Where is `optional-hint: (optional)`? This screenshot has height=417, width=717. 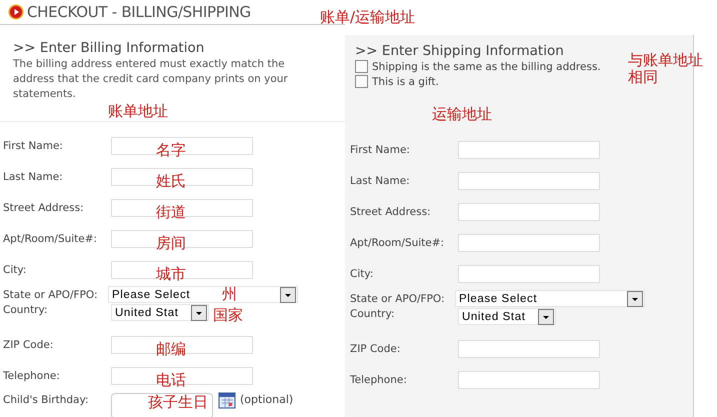 optional-hint: (optional) is located at coordinates (267, 399).